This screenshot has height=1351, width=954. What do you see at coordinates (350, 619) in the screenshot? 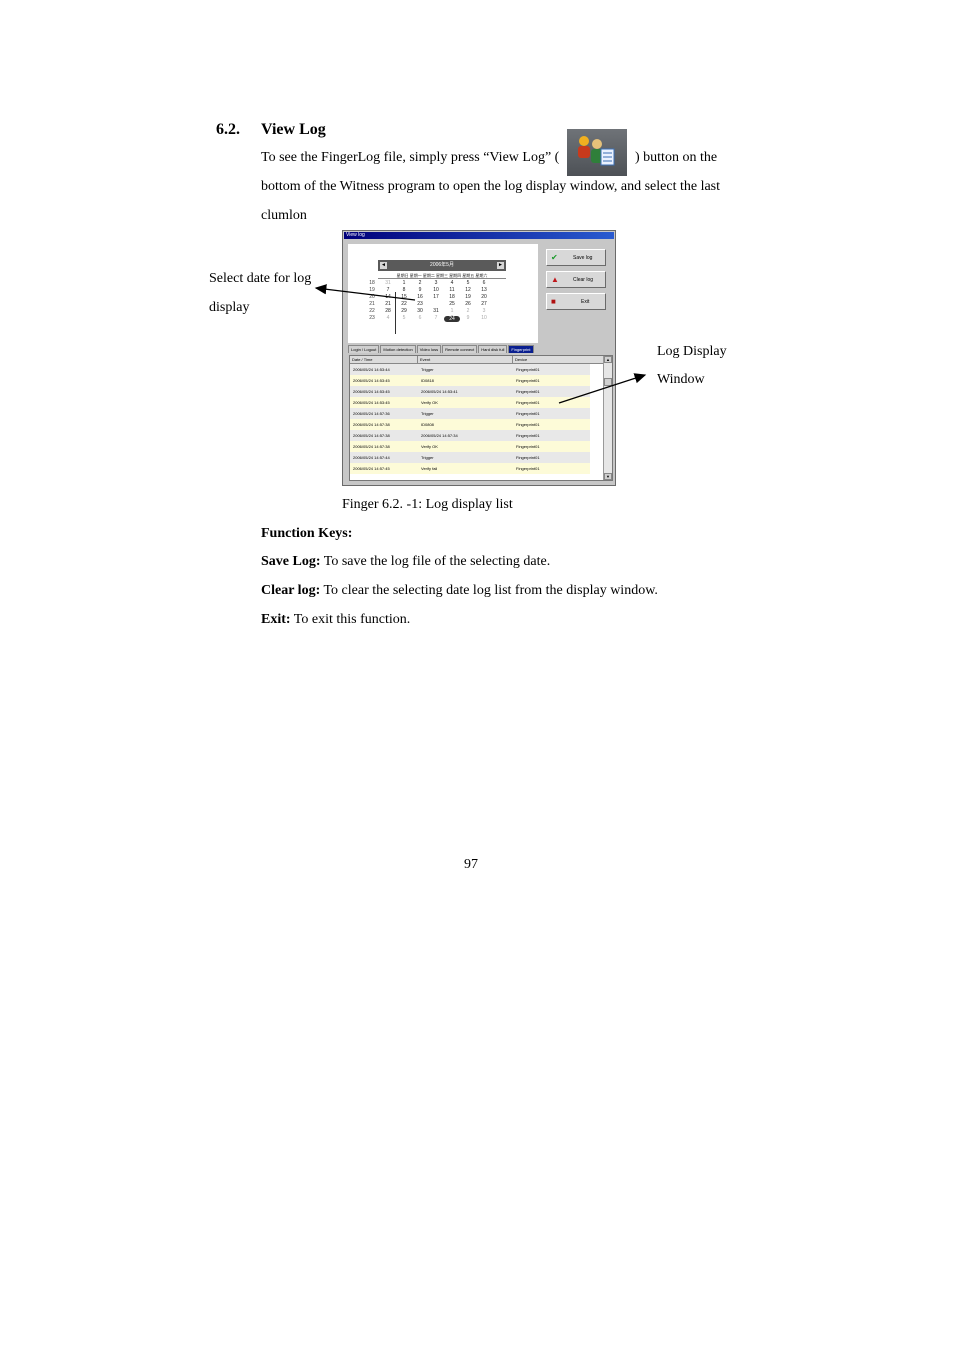
I see `exit-text: To exit this function.` at bounding box center [350, 619].